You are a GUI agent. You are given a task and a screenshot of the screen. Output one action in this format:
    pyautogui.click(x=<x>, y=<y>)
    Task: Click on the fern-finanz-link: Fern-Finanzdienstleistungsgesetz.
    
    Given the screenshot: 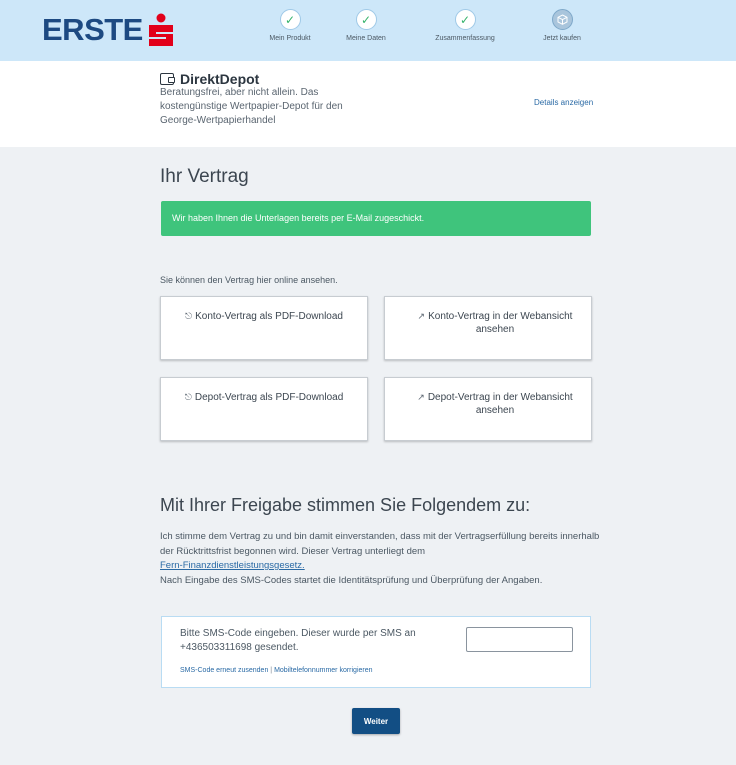 What is the action you would take?
    pyautogui.click(x=232, y=565)
    